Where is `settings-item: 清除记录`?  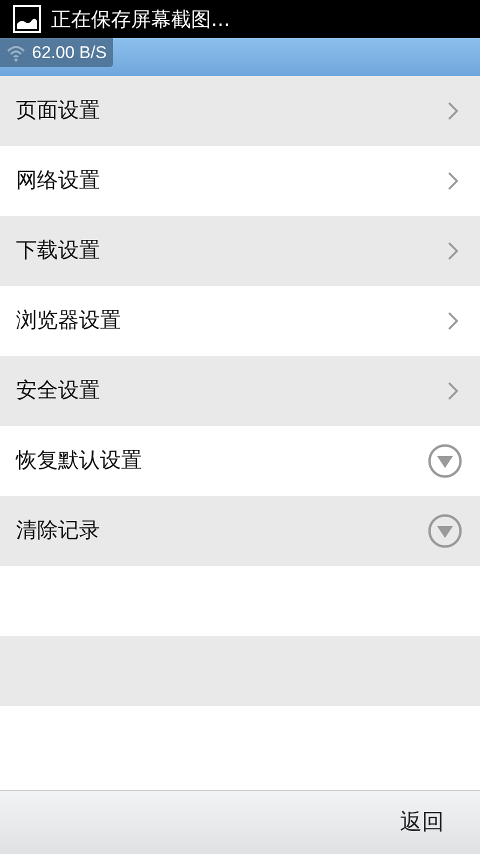 settings-item: 清除记录 is located at coordinates (240, 531).